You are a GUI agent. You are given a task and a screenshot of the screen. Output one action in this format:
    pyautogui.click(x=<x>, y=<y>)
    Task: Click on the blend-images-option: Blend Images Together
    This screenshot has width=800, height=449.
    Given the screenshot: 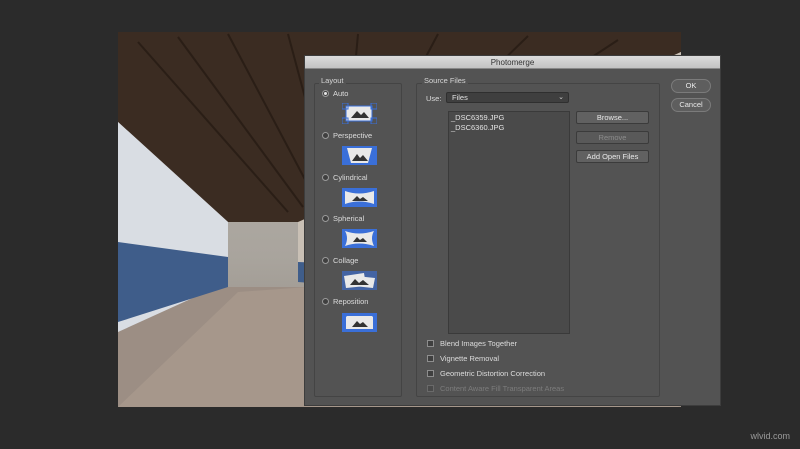 What is the action you would take?
    pyautogui.click(x=472, y=343)
    